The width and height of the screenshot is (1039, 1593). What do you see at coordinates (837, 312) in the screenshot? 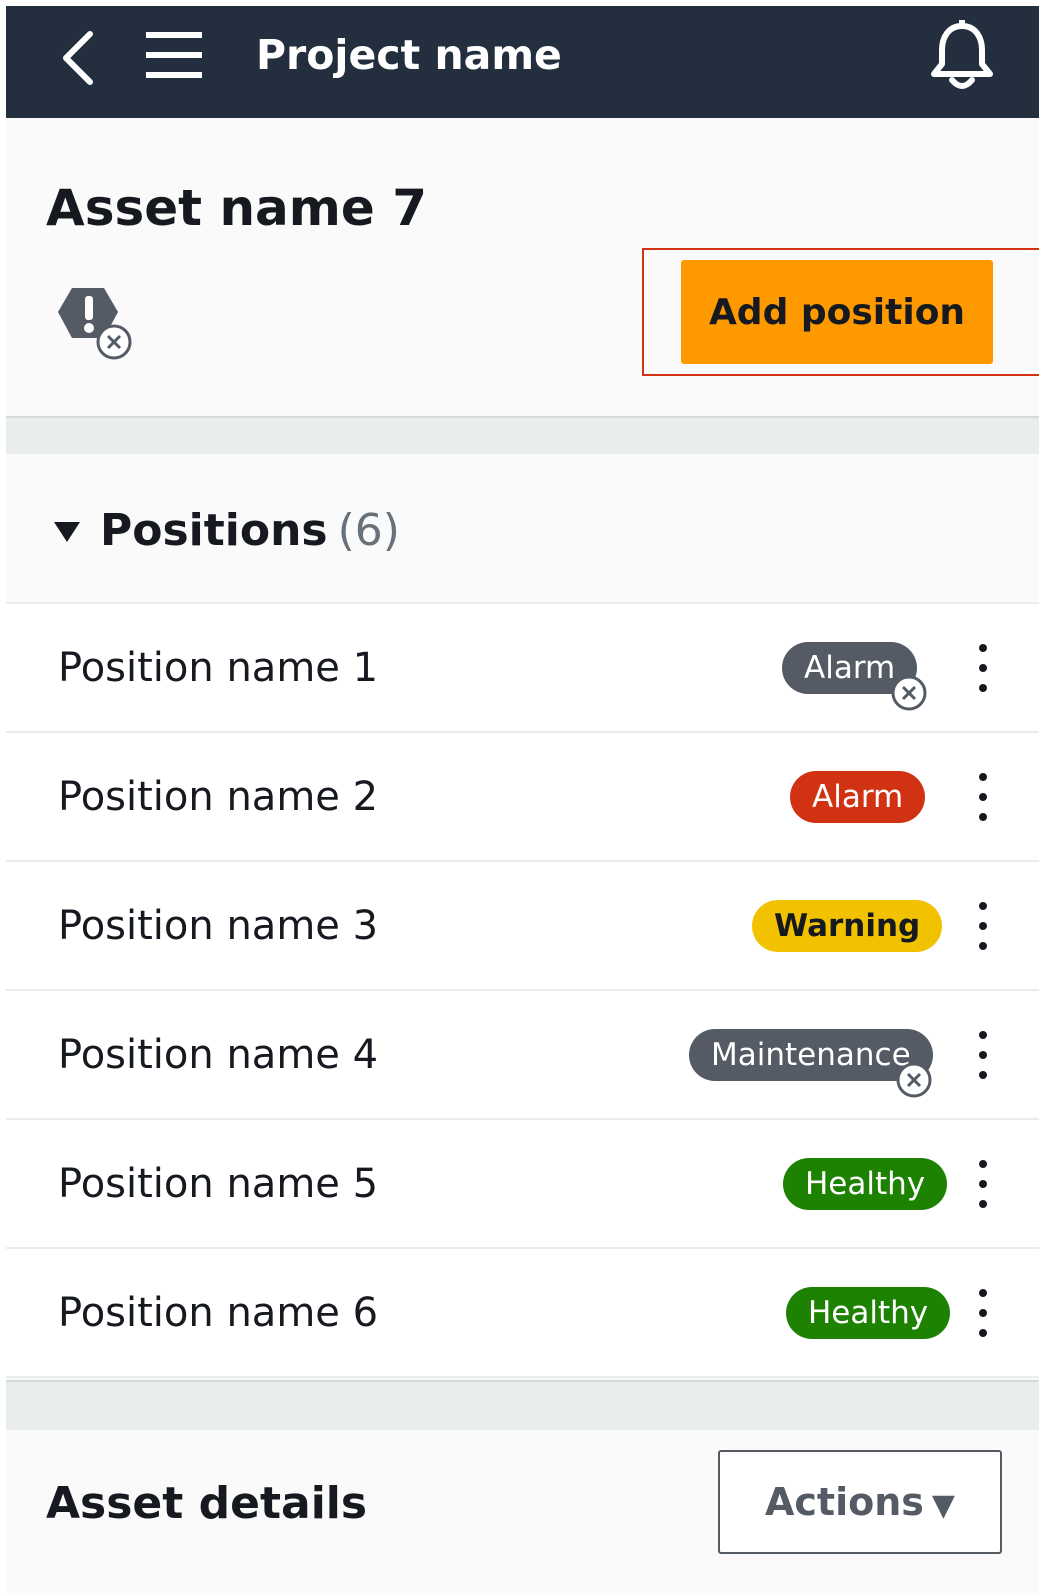
I see `add-position-button: Add position` at bounding box center [837, 312].